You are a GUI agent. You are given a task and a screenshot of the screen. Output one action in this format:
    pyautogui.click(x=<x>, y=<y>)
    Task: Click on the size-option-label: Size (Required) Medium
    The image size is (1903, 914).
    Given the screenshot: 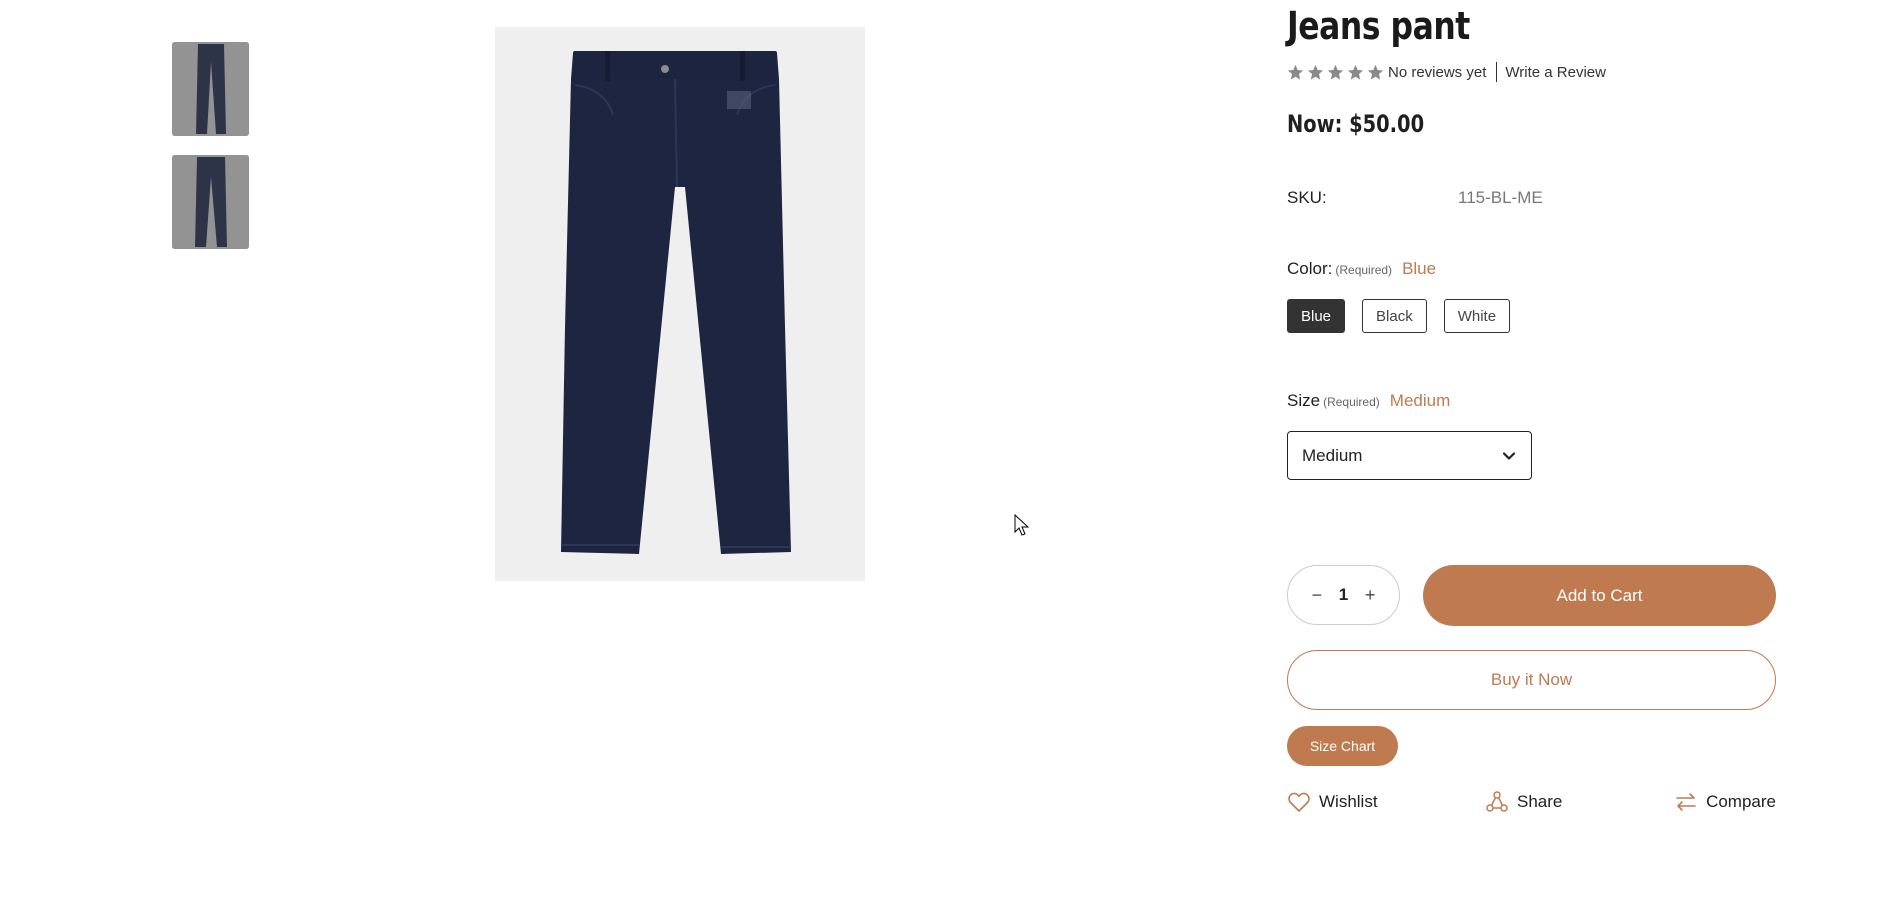 What is the action you would take?
    pyautogui.click(x=1368, y=401)
    